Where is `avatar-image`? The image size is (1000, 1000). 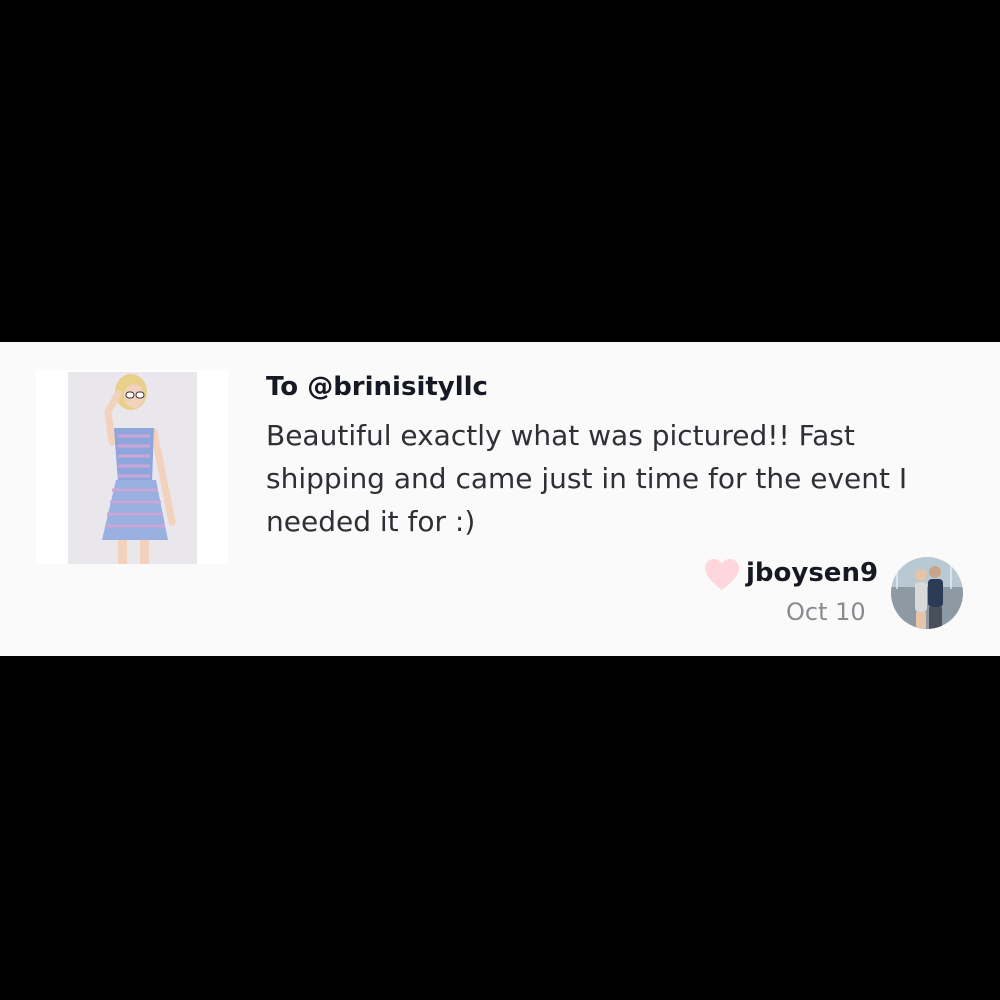 avatar-image is located at coordinates (927, 593).